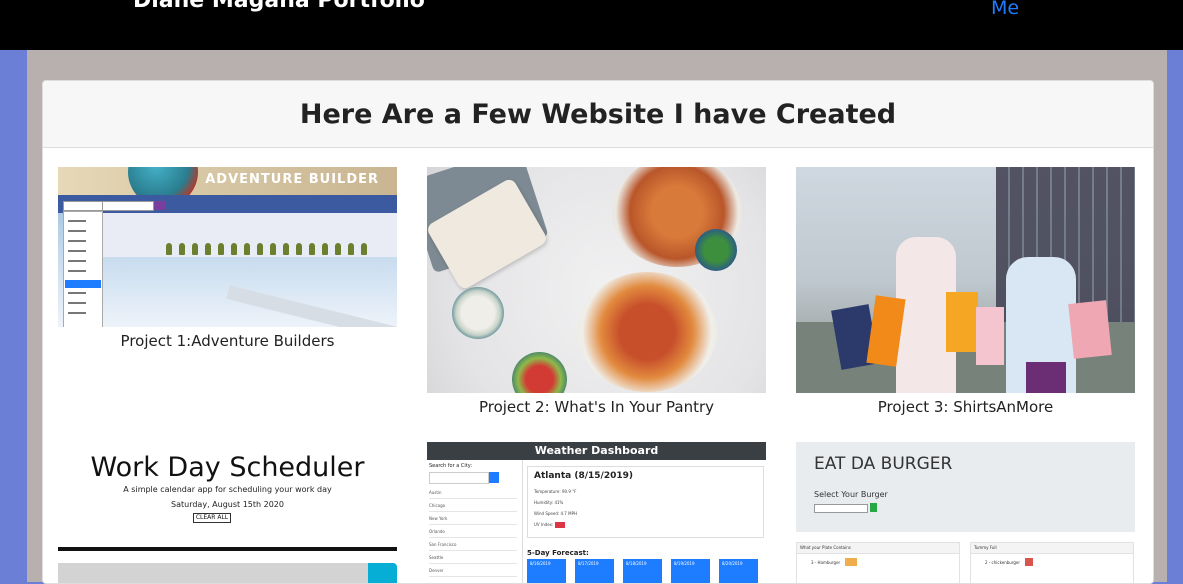 This screenshot has width=1183, height=584. I want to click on plate-column-header: What your Plate Contains, so click(878, 548).